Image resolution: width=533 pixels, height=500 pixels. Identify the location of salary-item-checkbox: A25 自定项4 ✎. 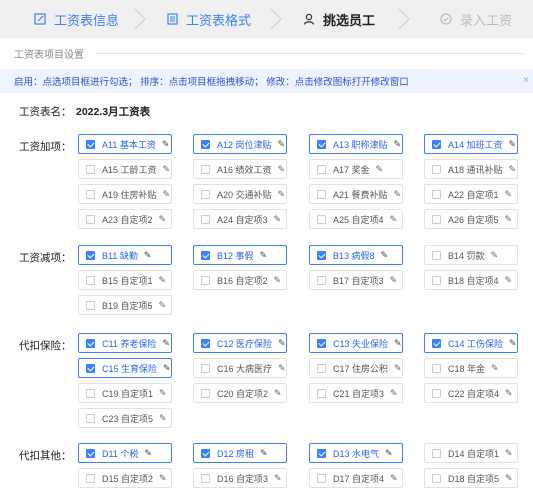
(356, 219).